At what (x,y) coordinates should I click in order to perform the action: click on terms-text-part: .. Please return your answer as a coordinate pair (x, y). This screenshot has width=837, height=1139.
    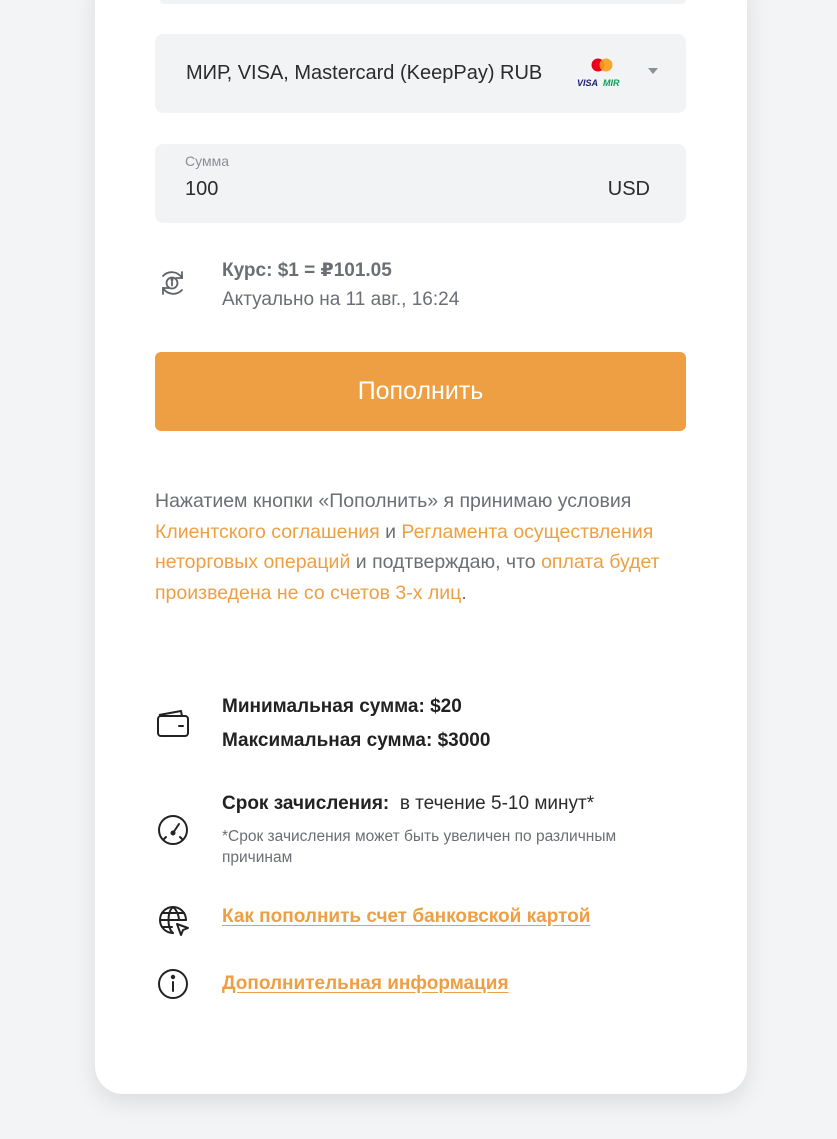
    Looking at the image, I should click on (464, 592).